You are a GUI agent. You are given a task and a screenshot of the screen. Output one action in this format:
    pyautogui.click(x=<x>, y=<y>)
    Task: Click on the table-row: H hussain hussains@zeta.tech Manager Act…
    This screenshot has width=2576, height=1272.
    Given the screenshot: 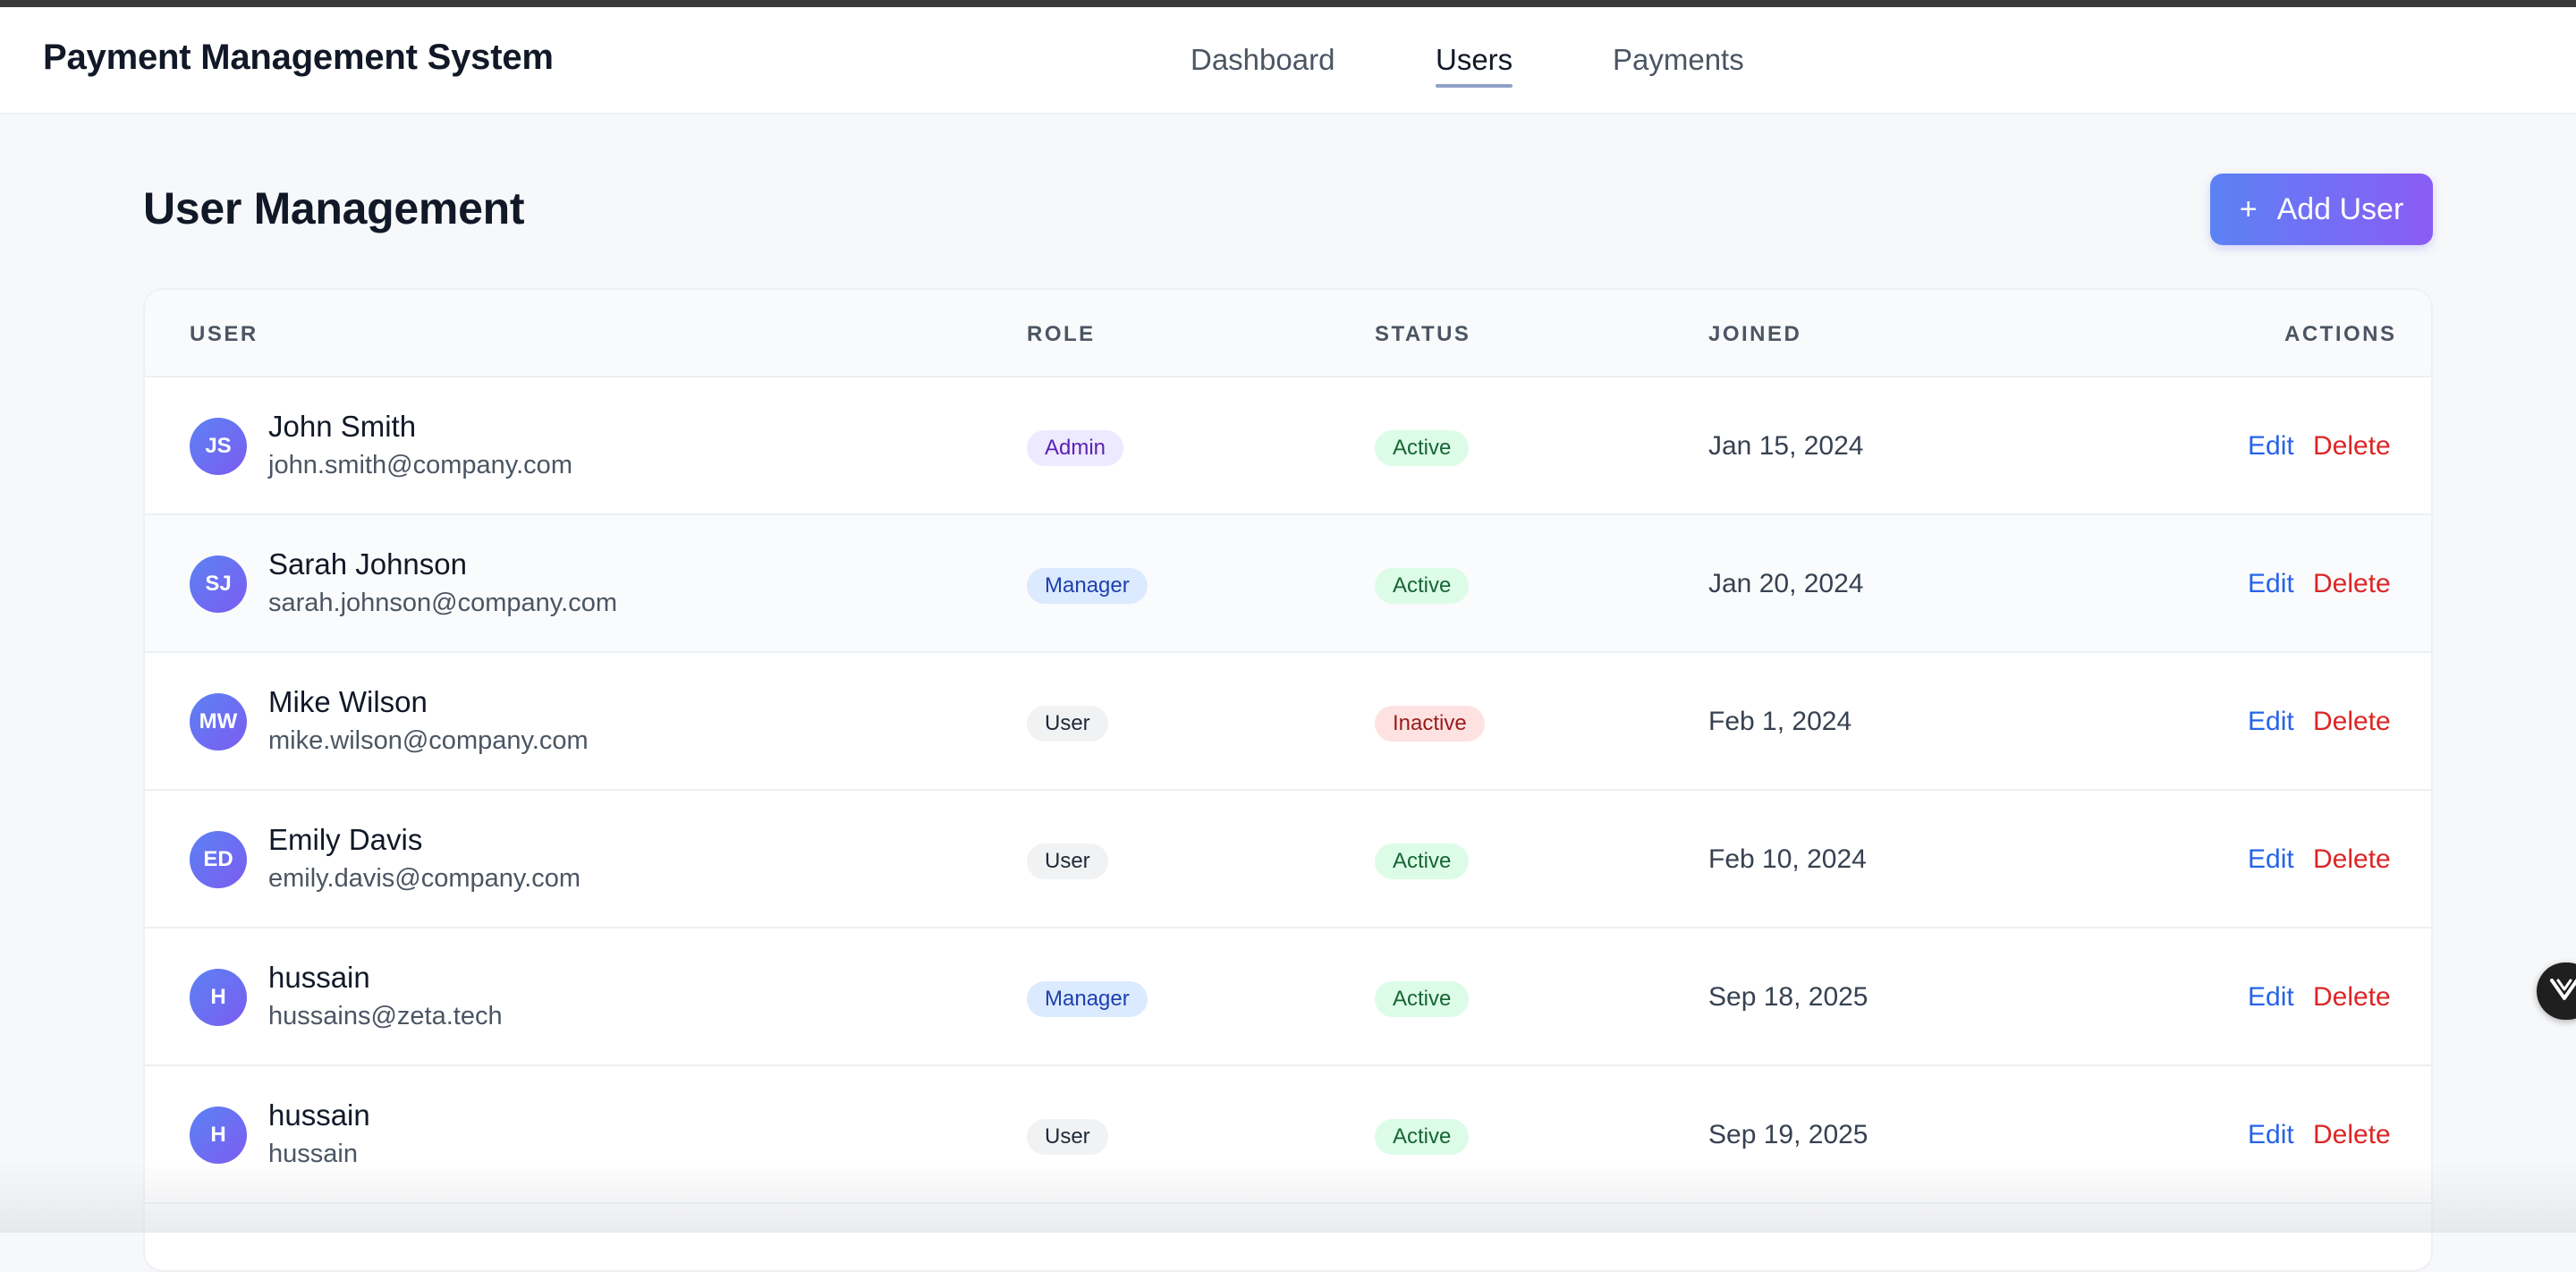 What is the action you would take?
    pyautogui.click(x=1288, y=997)
    